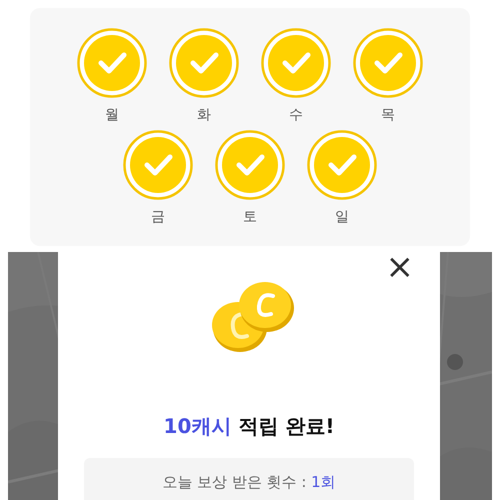  I want to click on reward-count-text: 오늘 보상 받은 횟수 : 1회, so click(249, 482).